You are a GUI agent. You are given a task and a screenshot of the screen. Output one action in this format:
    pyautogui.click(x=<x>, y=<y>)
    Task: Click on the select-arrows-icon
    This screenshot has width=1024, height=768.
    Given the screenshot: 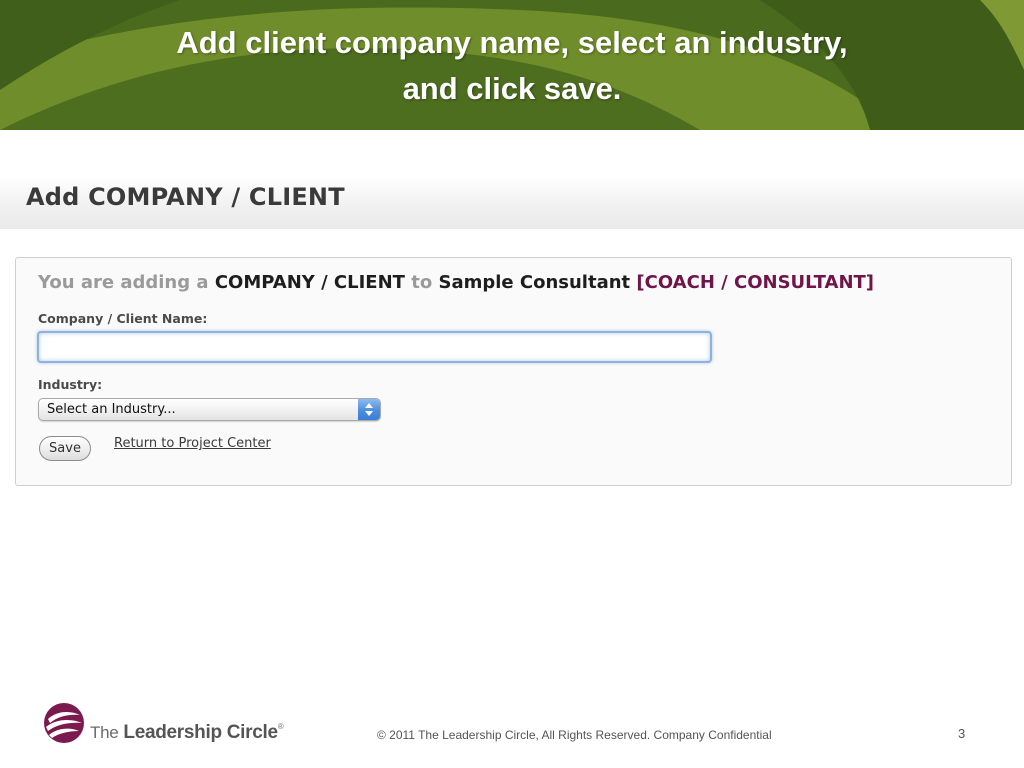 What is the action you would take?
    pyautogui.click(x=369, y=409)
    